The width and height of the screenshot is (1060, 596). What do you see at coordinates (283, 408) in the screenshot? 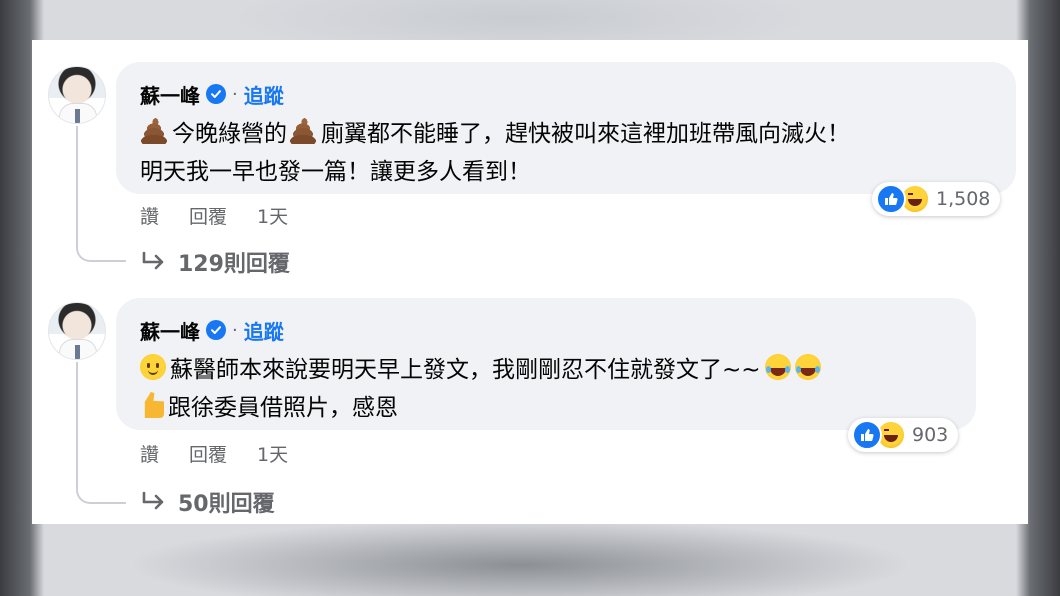
I see `comment-text: 跟徐委員借照片，感恩` at bounding box center [283, 408].